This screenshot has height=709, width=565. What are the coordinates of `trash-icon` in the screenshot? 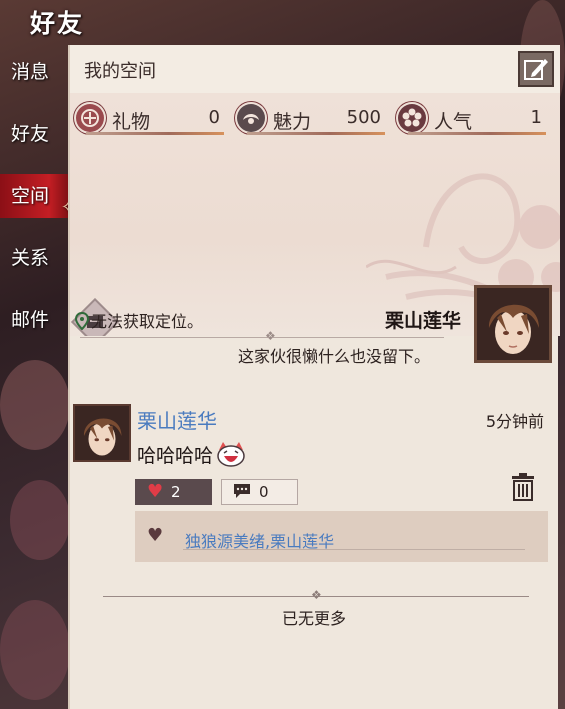 It's located at (523, 487).